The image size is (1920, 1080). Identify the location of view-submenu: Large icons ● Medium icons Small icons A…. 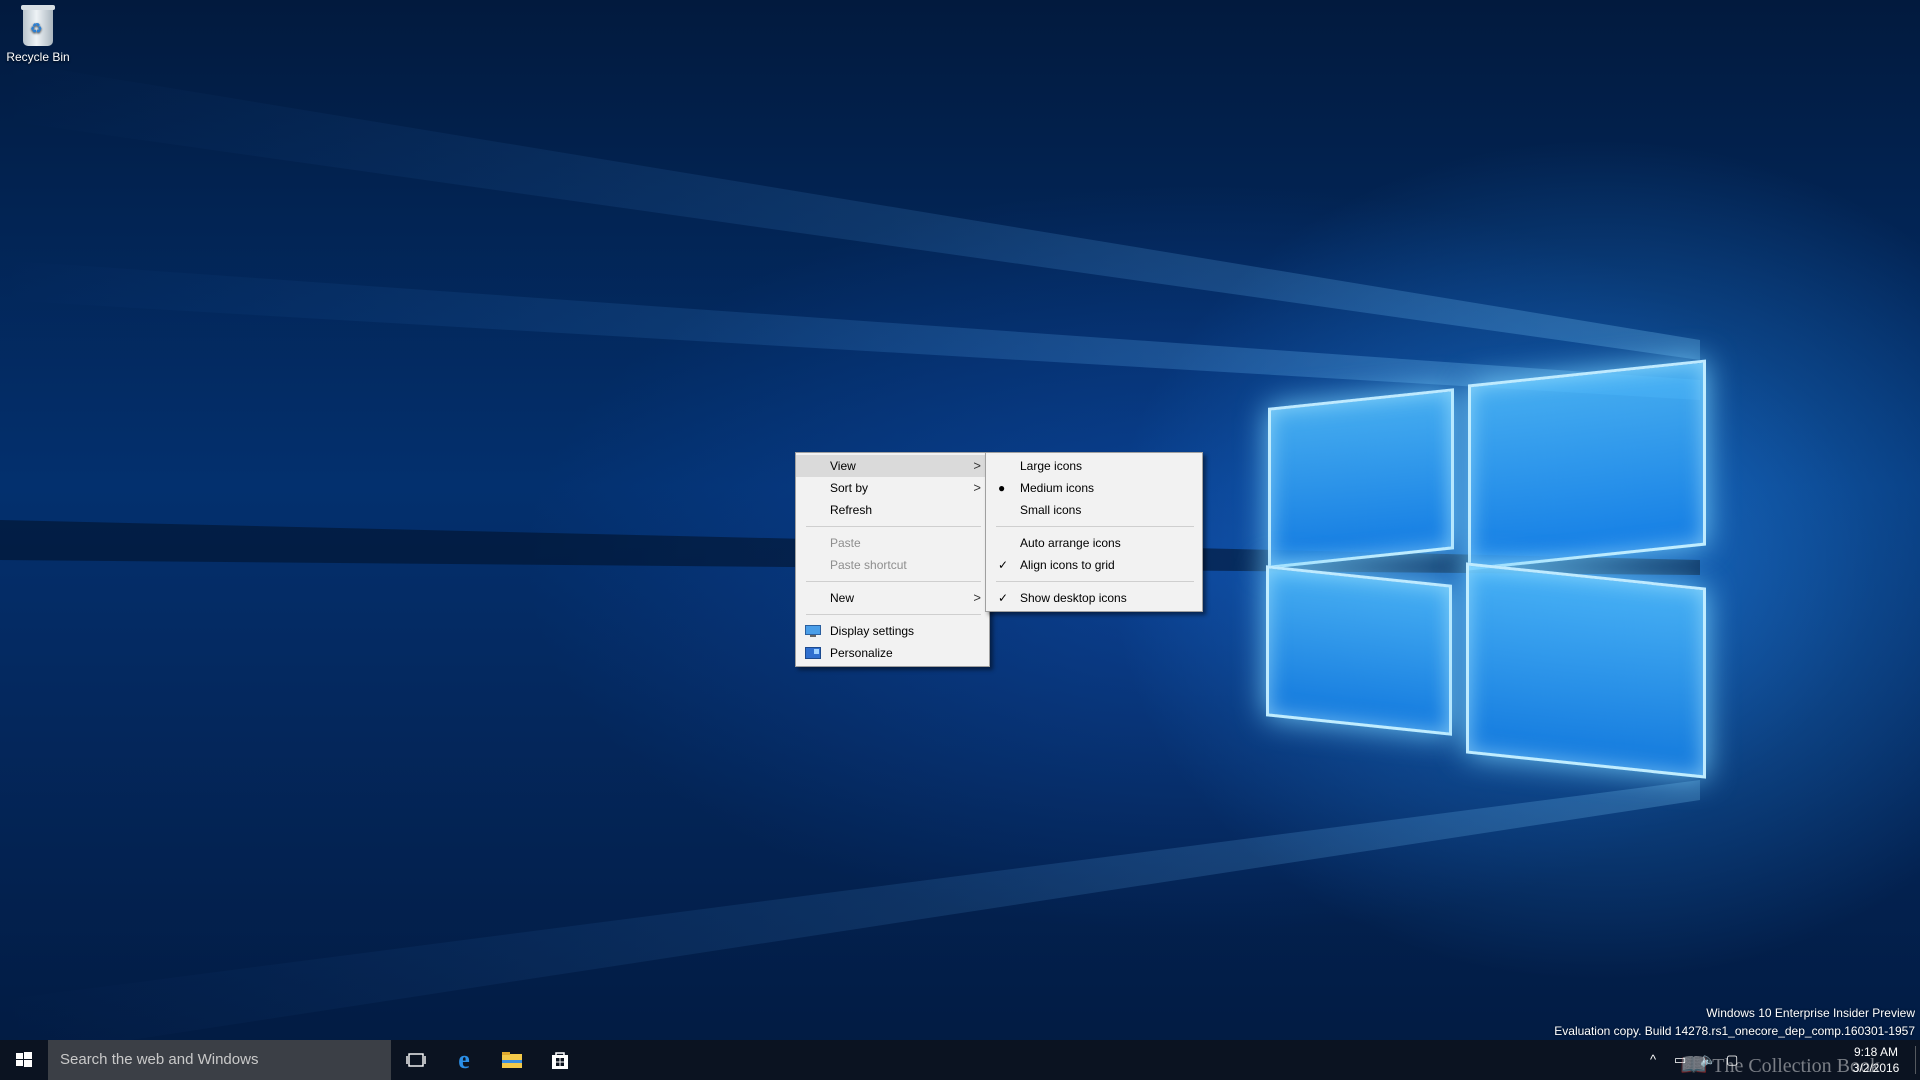
(1094, 532).